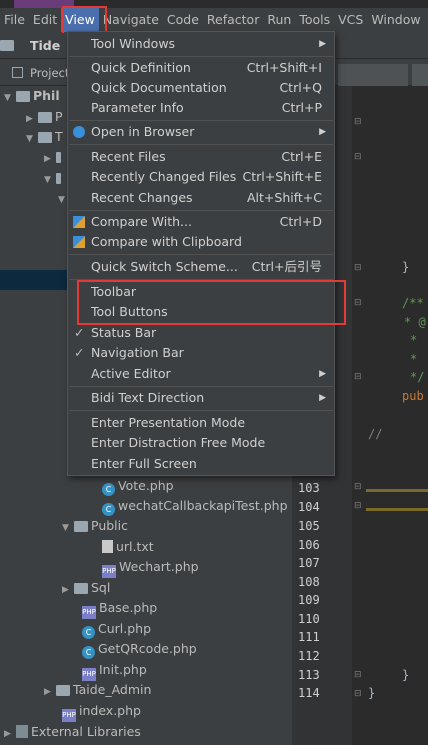 This screenshot has height=745, width=428. I want to click on menu-item-quick-definition: Quick Definition Ctrl+Shift+I, so click(201, 68).